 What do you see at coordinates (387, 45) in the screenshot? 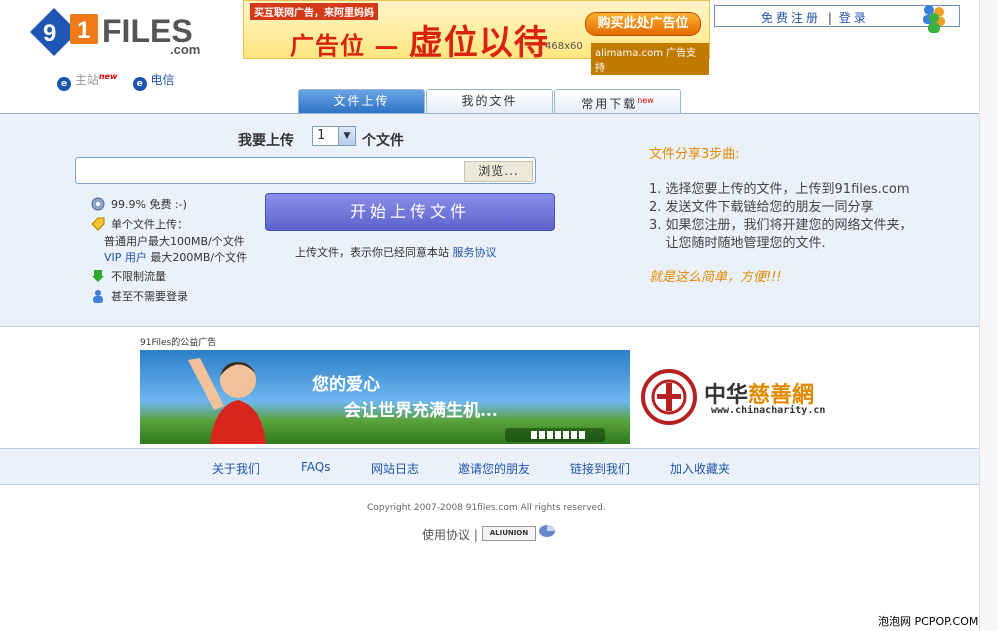
I see `ad-main-dash: —` at bounding box center [387, 45].